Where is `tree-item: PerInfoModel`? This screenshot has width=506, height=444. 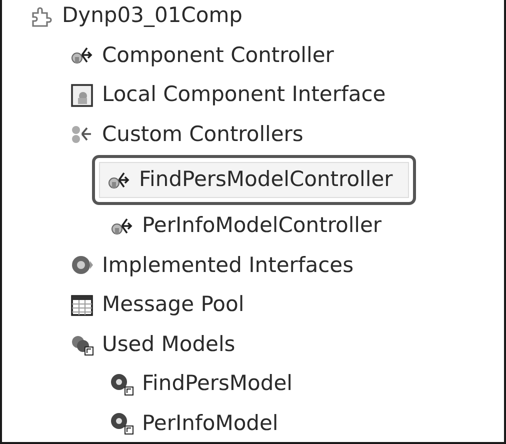 tree-item: PerInfoModel is located at coordinates (195, 423).